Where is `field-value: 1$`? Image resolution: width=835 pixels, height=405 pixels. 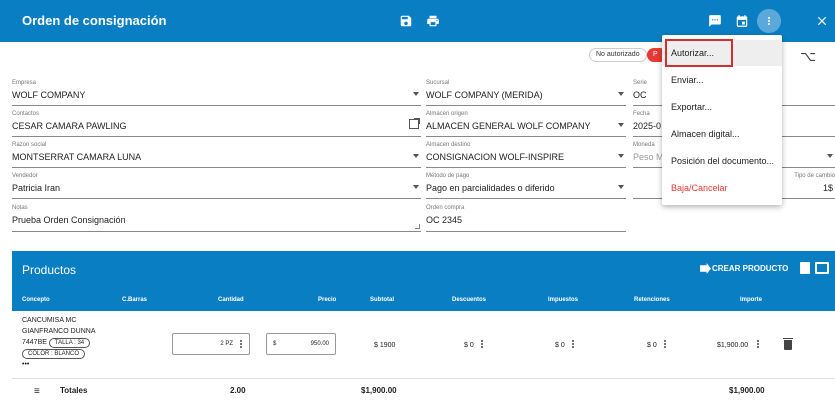 field-value: 1$ is located at coordinates (827, 188).